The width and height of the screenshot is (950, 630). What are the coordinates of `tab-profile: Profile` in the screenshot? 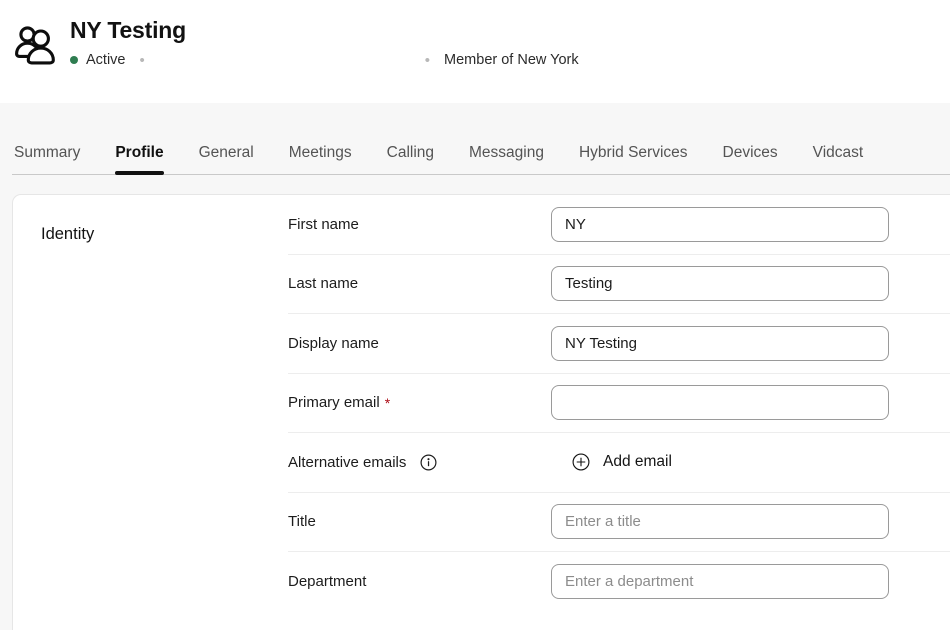 It's located at (139, 159).